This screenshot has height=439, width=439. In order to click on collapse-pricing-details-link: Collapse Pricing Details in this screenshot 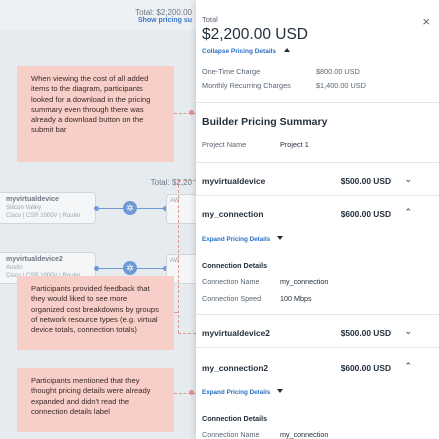, I will do `click(246, 51)`.